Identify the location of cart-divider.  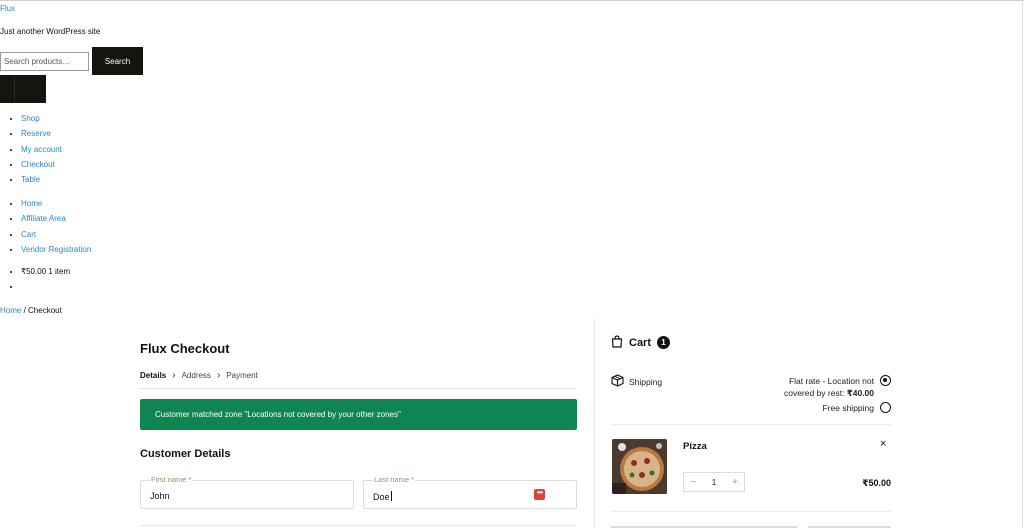
(751, 424).